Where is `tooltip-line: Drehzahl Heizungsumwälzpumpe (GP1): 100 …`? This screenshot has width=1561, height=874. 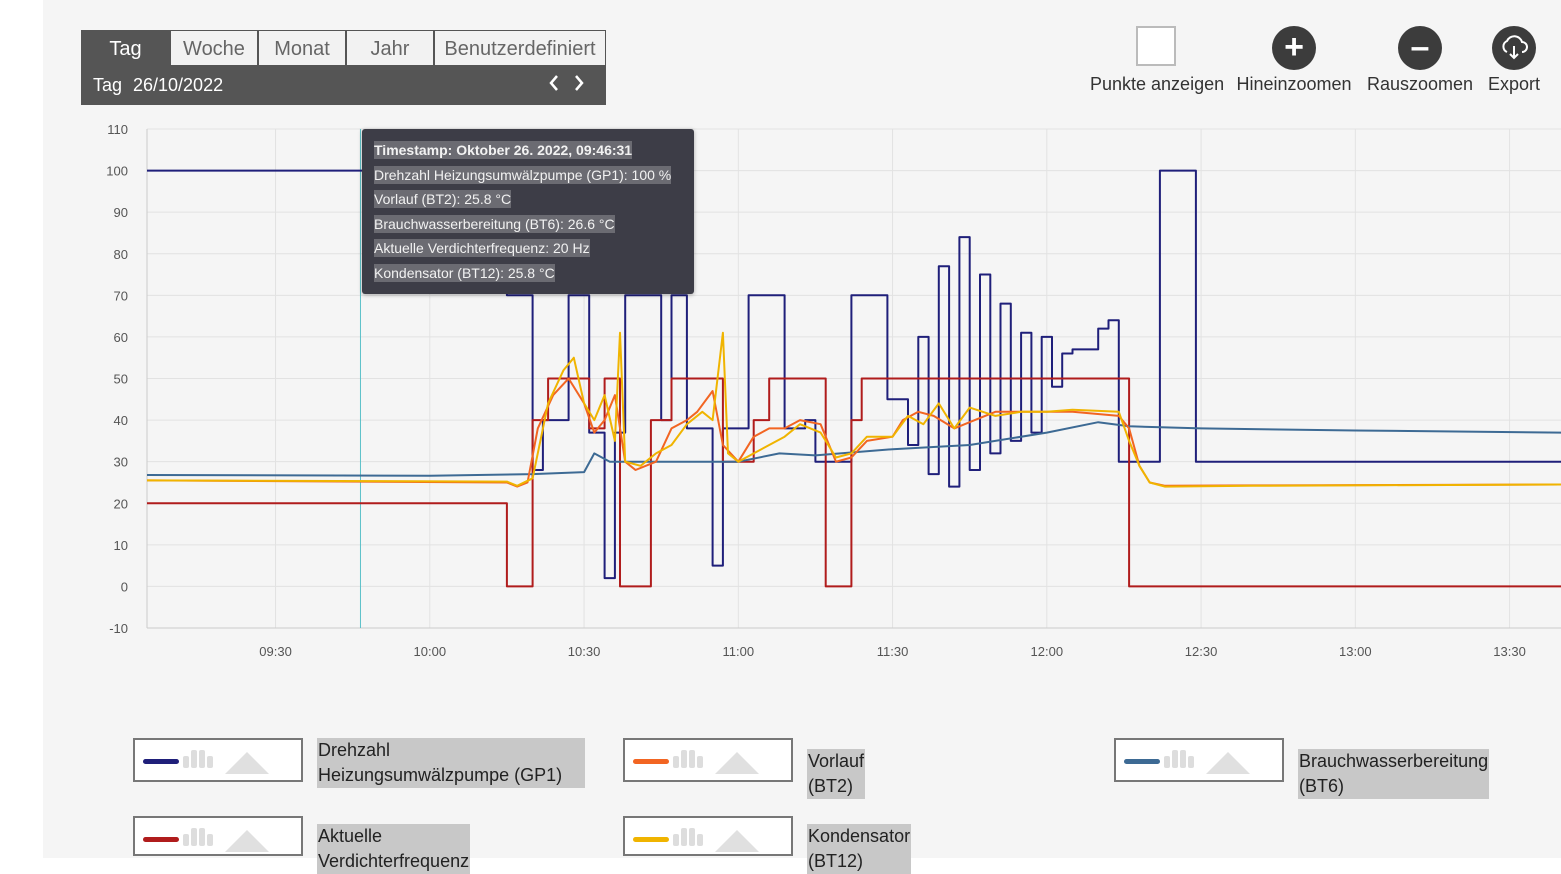
tooltip-line: Drehzahl Heizungsumwälzpumpe (GP1): 100 … is located at coordinates (523, 175).